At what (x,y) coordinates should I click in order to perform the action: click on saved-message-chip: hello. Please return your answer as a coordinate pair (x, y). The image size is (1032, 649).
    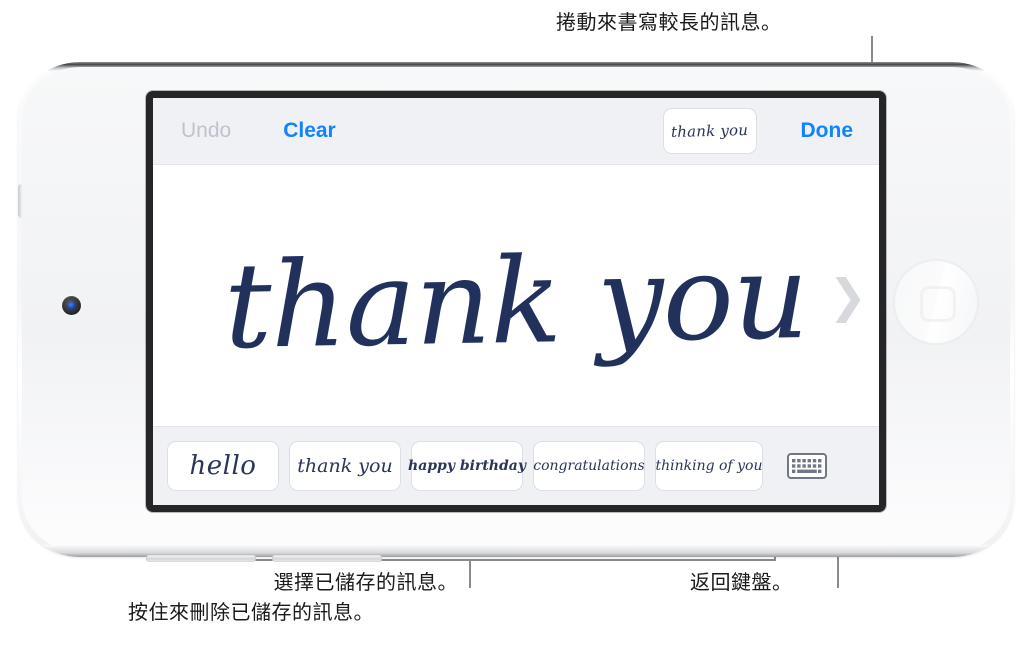
    Looking at the image, I should click on (223, 466).